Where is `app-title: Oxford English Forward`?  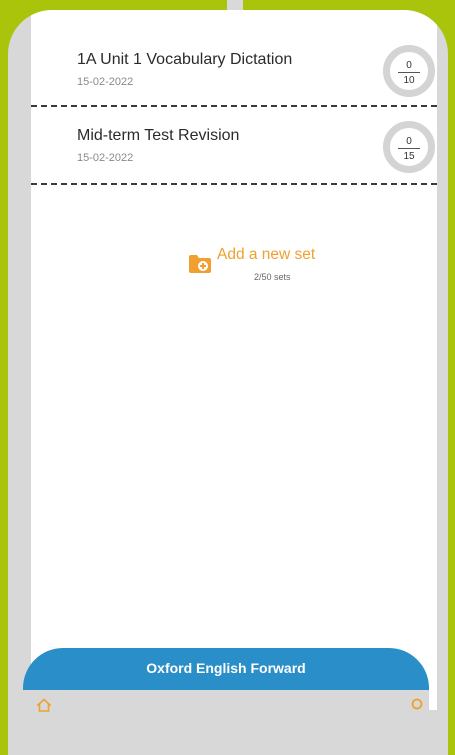 app-title: Oxford English Forward is located at coordinates (226, 668).